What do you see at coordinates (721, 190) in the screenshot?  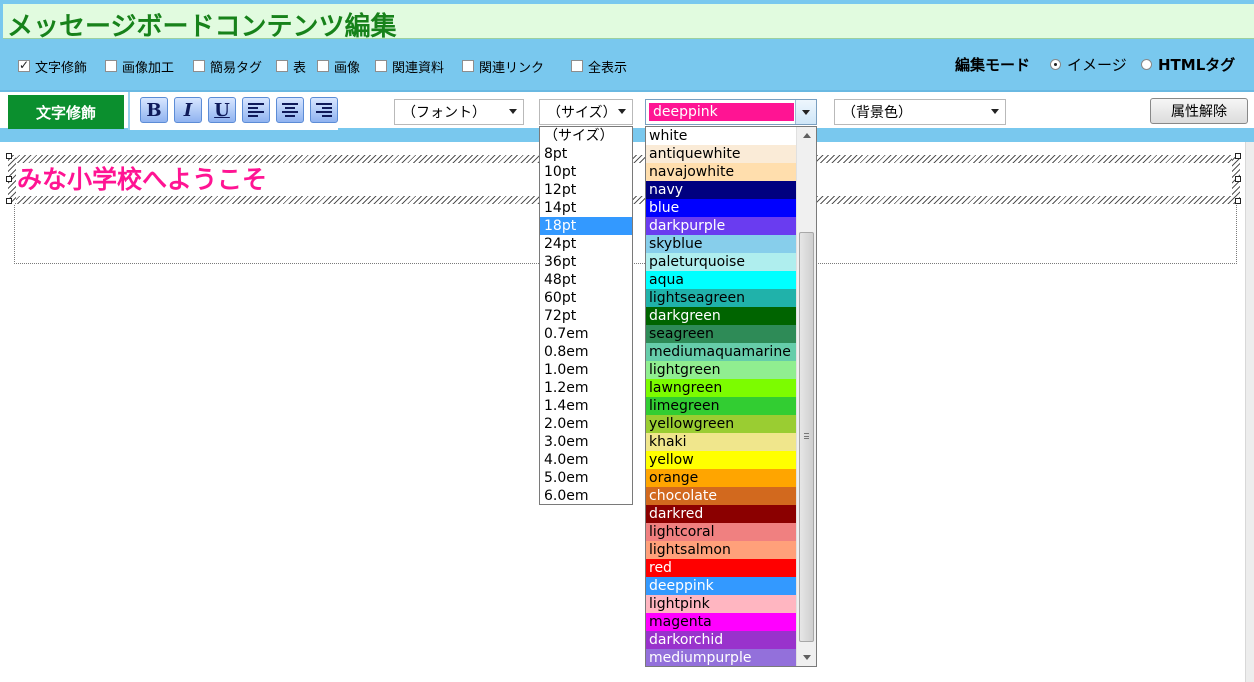 I see `color-option: navy` at bounding box center [721, 190].